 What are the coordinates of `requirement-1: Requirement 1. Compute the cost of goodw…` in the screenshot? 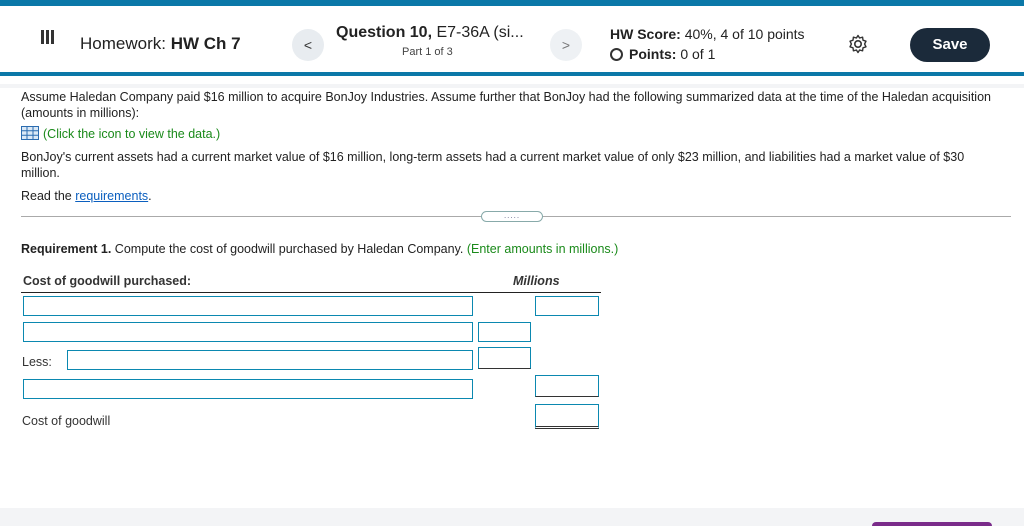 It's located at (319, 249).